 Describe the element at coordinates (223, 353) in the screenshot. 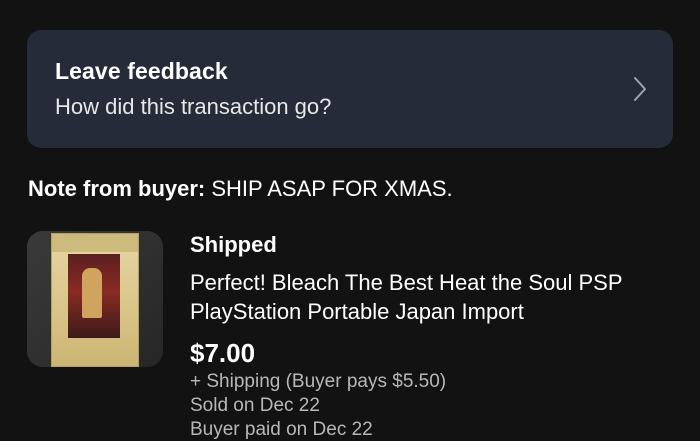

I see `item-price: $7.00` at that location.